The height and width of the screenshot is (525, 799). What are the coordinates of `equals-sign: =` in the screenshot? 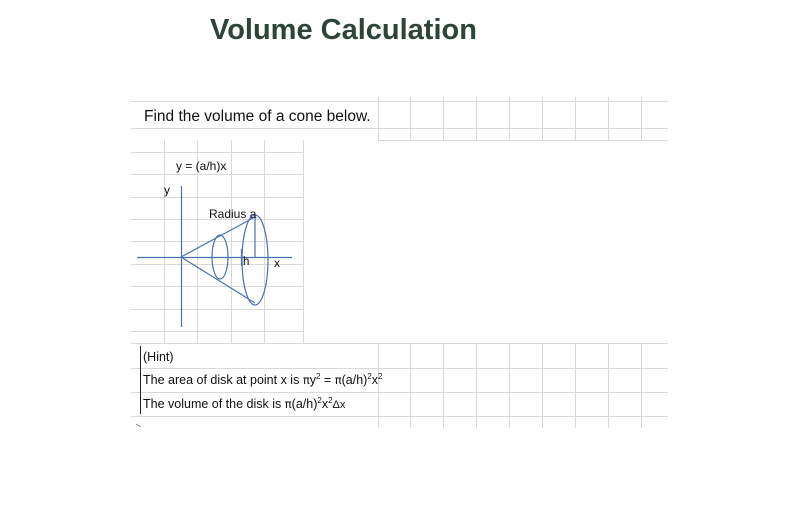 It's located at (327, 380).